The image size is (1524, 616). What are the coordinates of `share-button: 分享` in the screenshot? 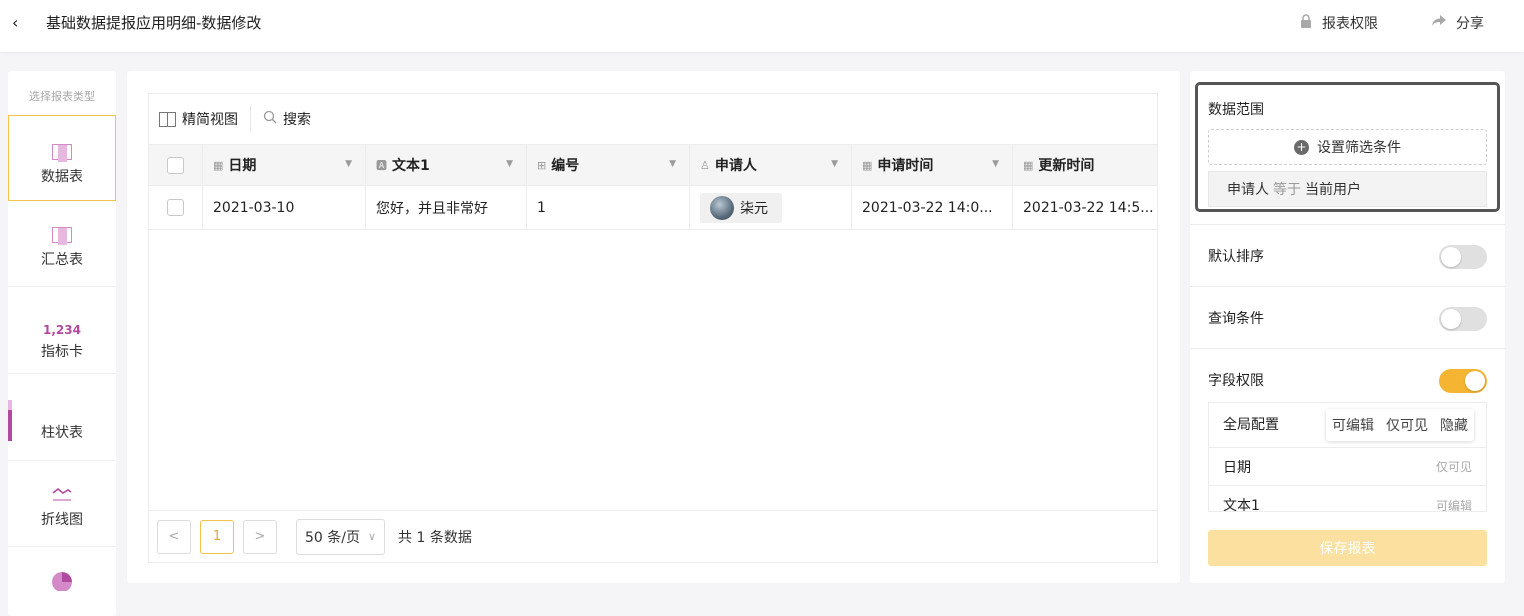 It's located at (1458, 23).